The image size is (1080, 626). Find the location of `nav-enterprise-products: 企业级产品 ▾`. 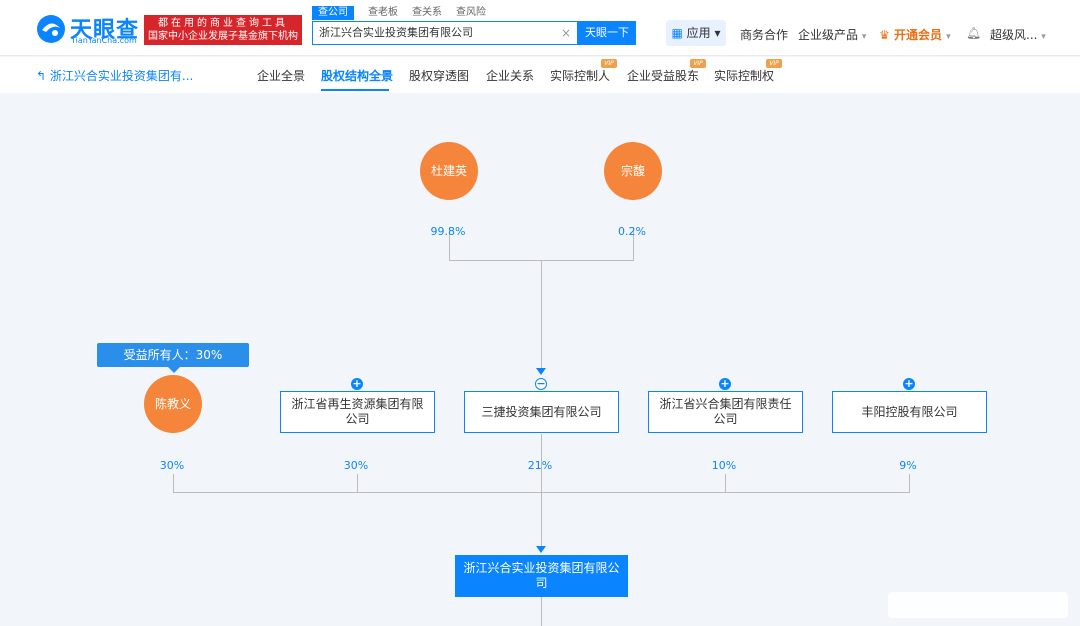

nav-enterprise-products: 企业级产品 ▾ is located at coordinates (832, 34).